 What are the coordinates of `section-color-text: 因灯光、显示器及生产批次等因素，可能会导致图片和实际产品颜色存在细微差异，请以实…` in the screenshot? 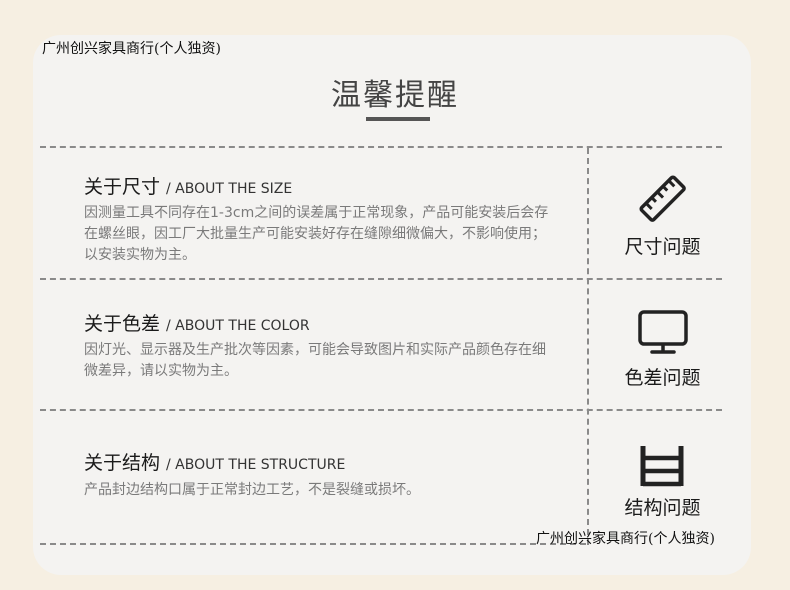 It's located at (315, 360).